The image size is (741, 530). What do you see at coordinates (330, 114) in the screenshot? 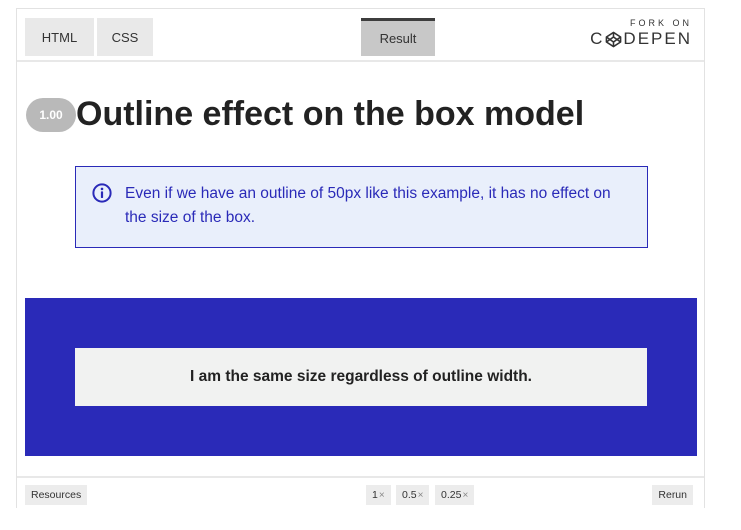
I see `page-title: Outline effect on the box model` at bounding box center [330, 114].